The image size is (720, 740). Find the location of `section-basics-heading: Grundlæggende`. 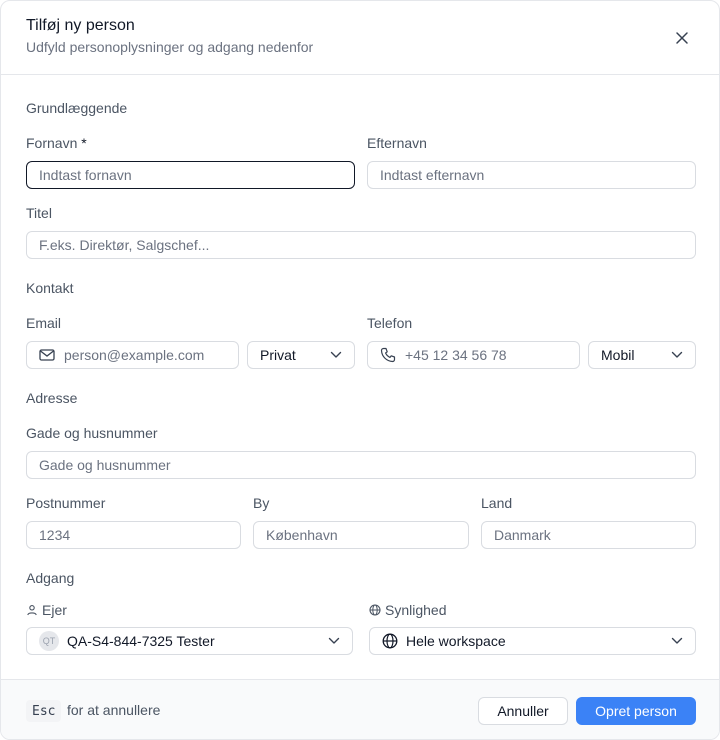

section-basics-heading: Grundlæggende is located at coordinates (77, 108).